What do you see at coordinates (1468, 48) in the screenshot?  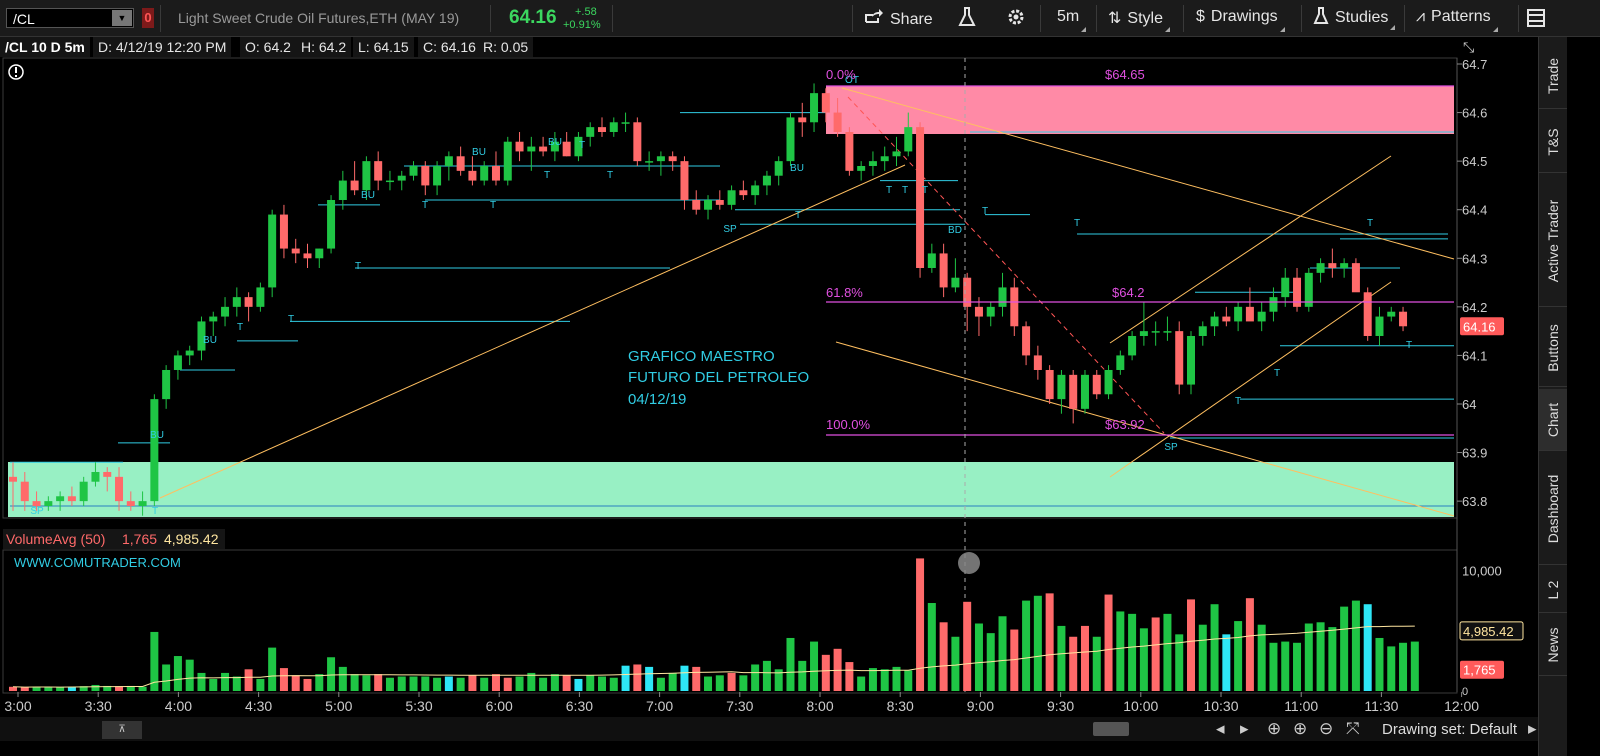 I see `crosshair-icon: ⤡` at bounding box center [1468, 48].